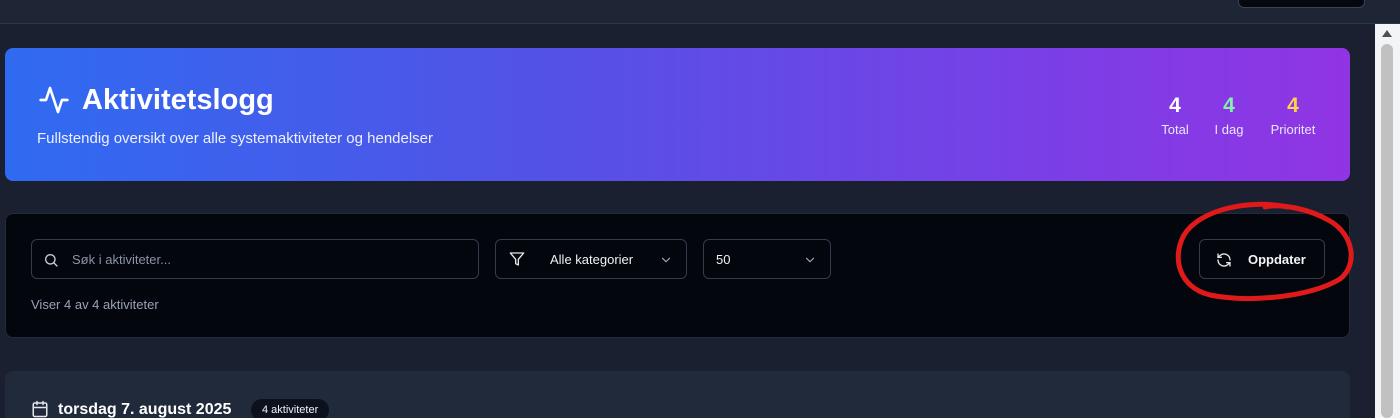  Describe the element at coordinates (1229, 129) in the screenshot. I see `stat-today-label: I dag` at that location.